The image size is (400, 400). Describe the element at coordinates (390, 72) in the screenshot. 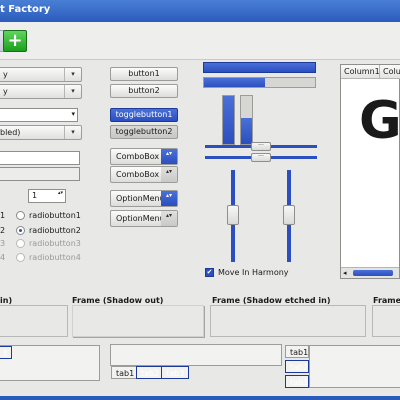

I see `column-header: Colu` at that location.